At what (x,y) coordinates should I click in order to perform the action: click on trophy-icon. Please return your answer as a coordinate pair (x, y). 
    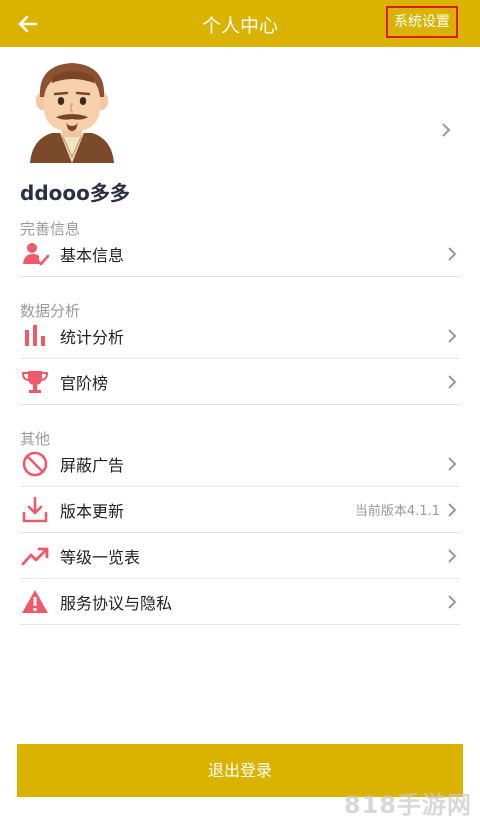
    Looking at the image, I should click on (35, 382).